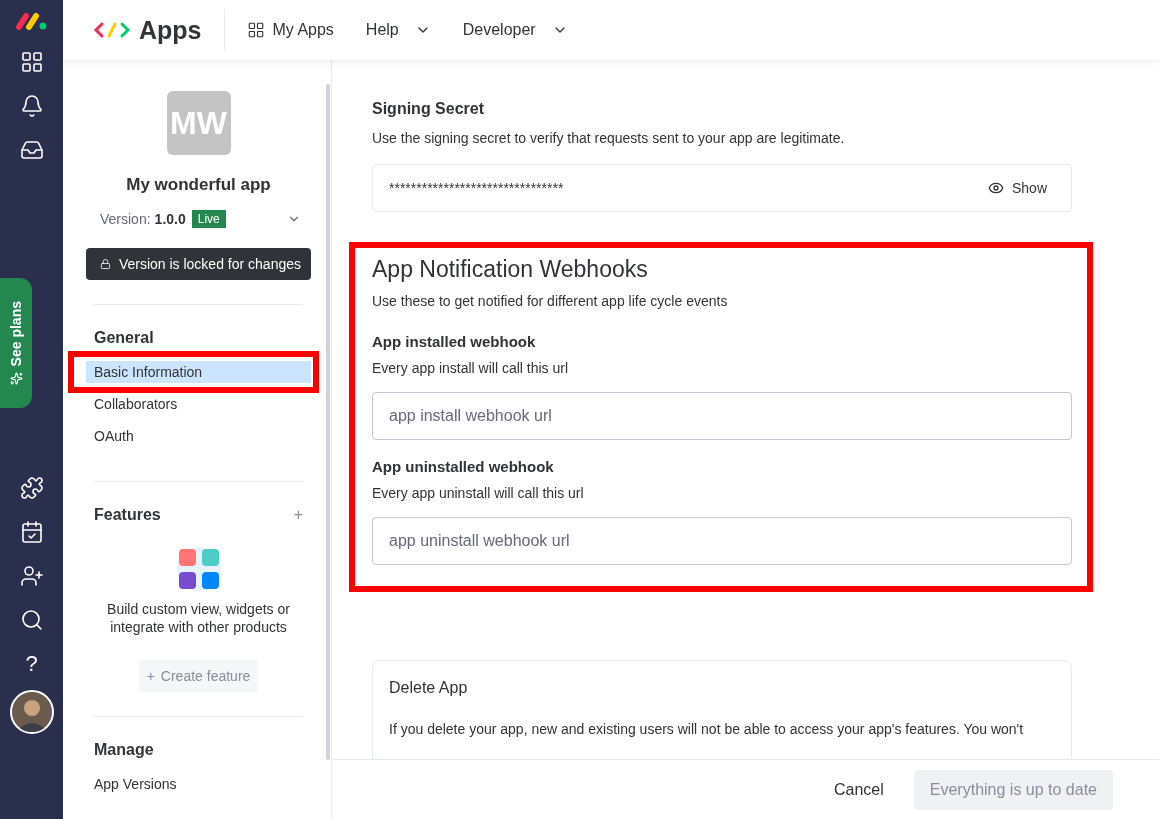  What do you see at coordinates (209, 264) in the screenshot?
I see `locked-notice-text: Version is locked for changes` at bounding box center [209, 264].